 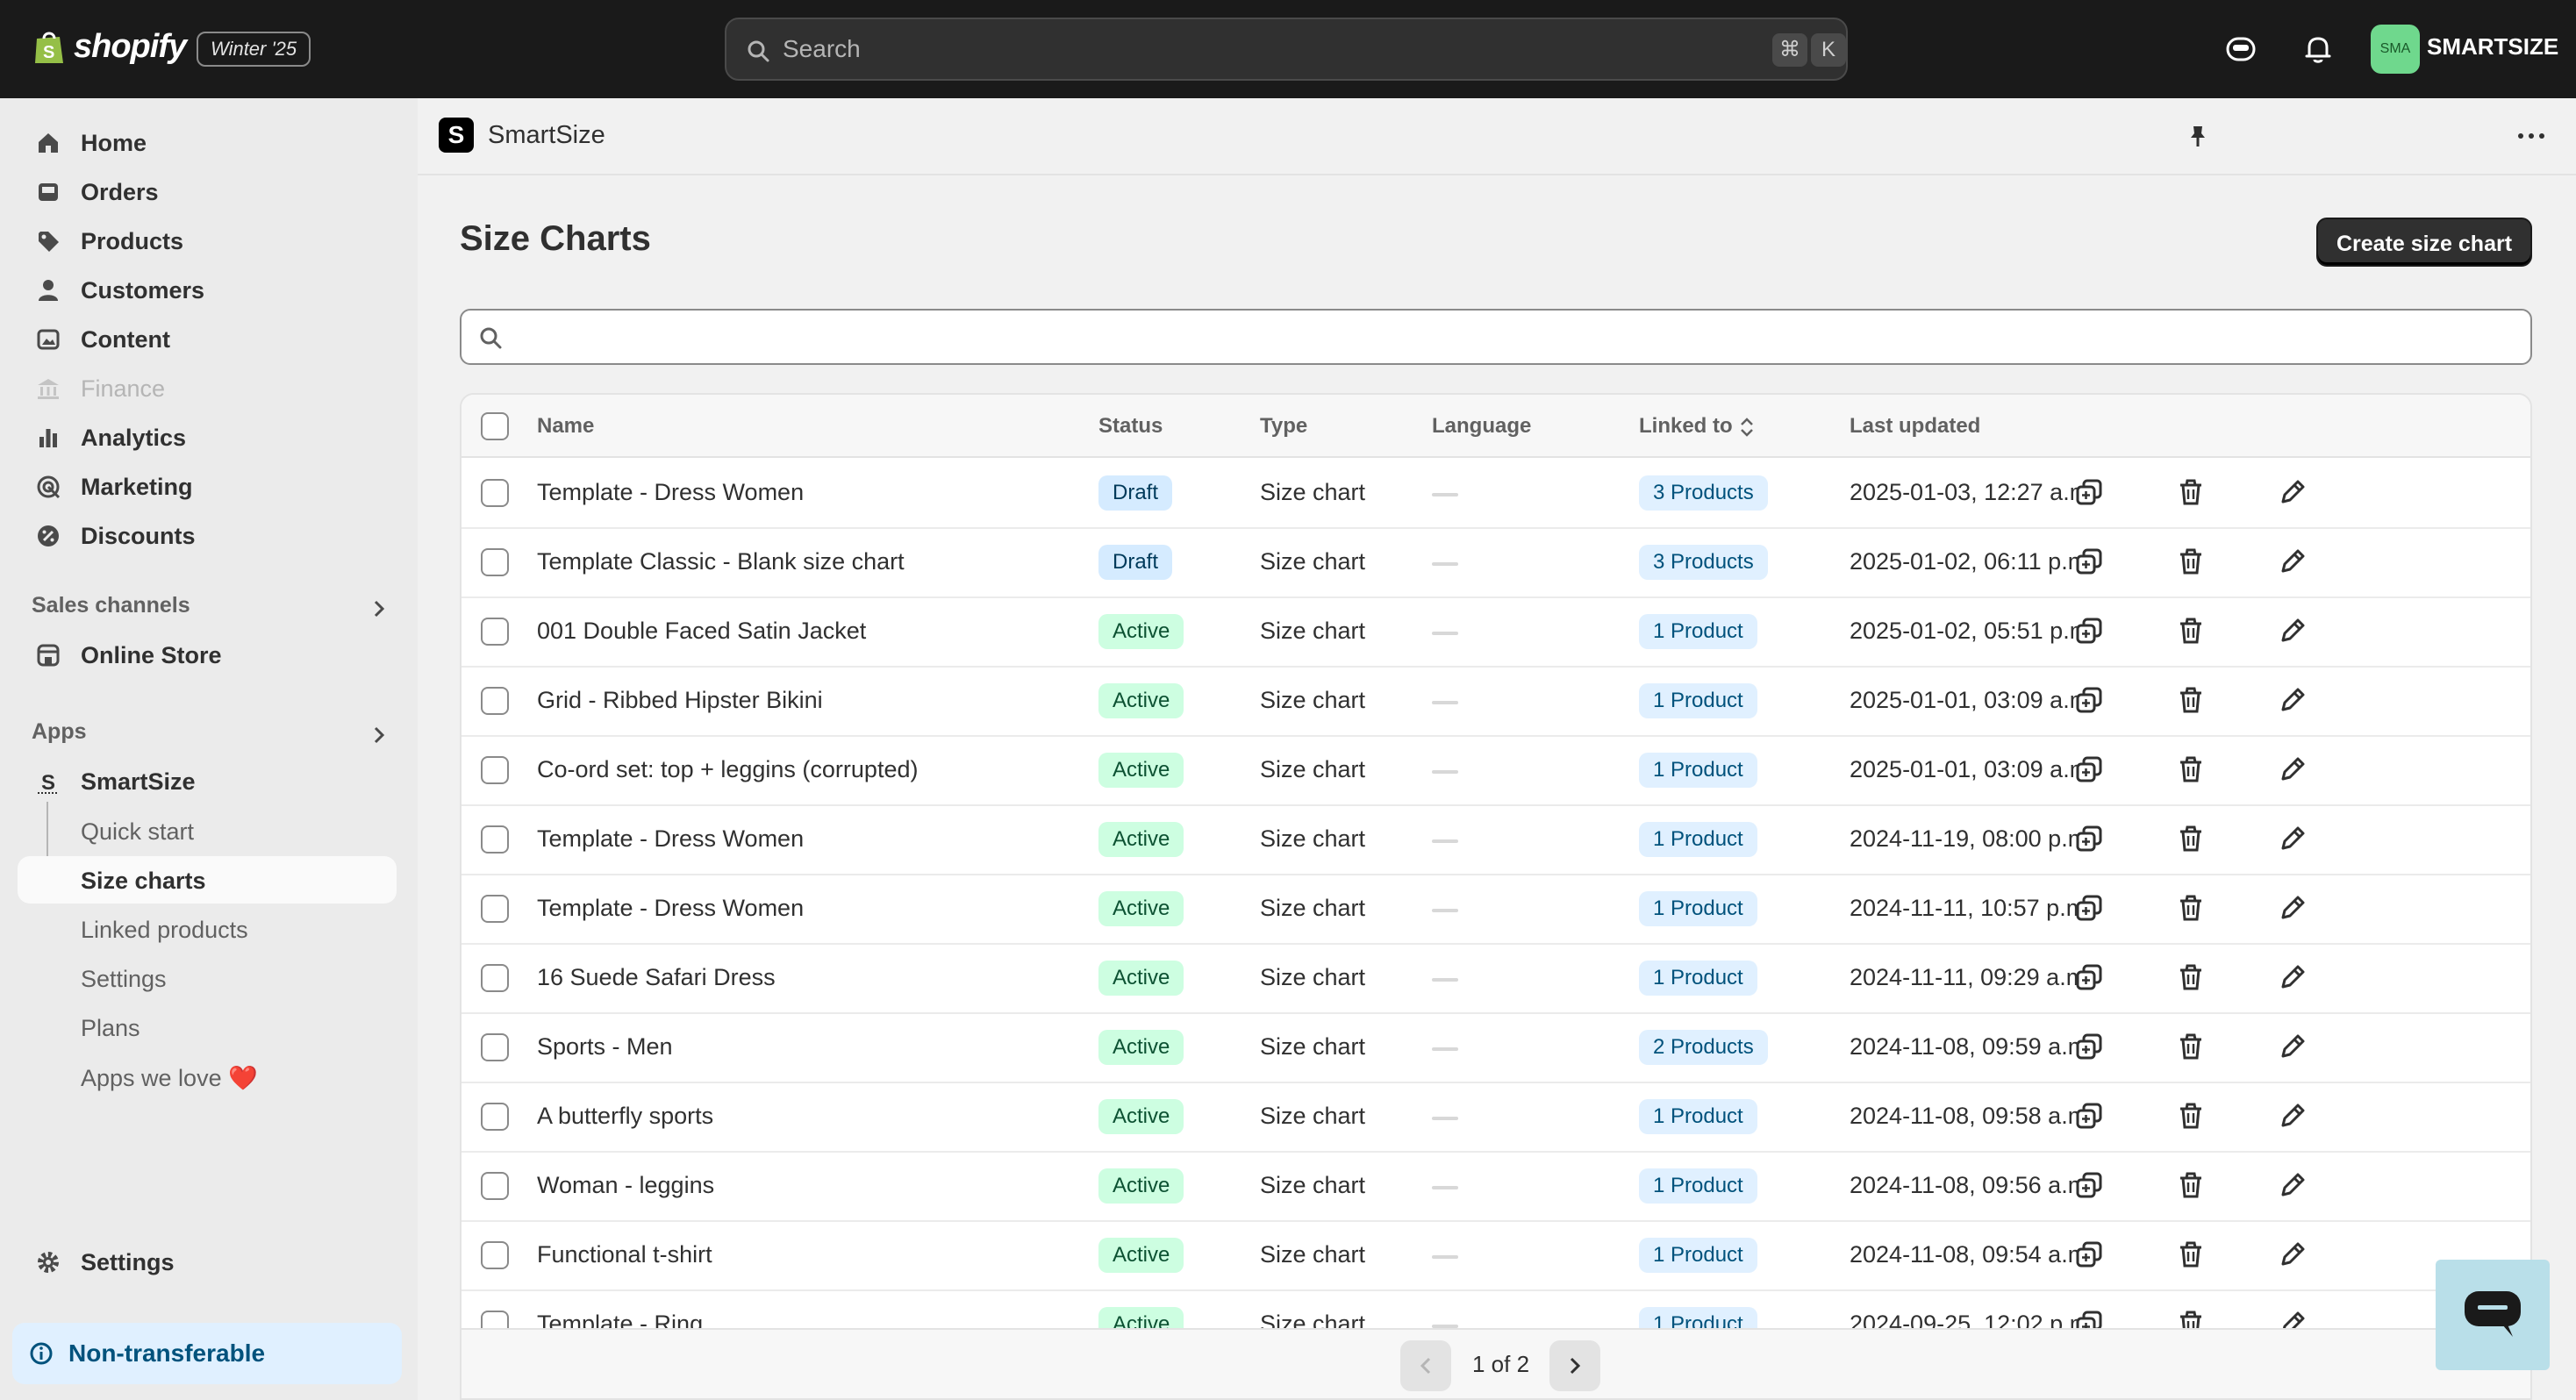 I want to click on sidebar-item-smartsize: S SmartSize, so click(x=207, y=781).